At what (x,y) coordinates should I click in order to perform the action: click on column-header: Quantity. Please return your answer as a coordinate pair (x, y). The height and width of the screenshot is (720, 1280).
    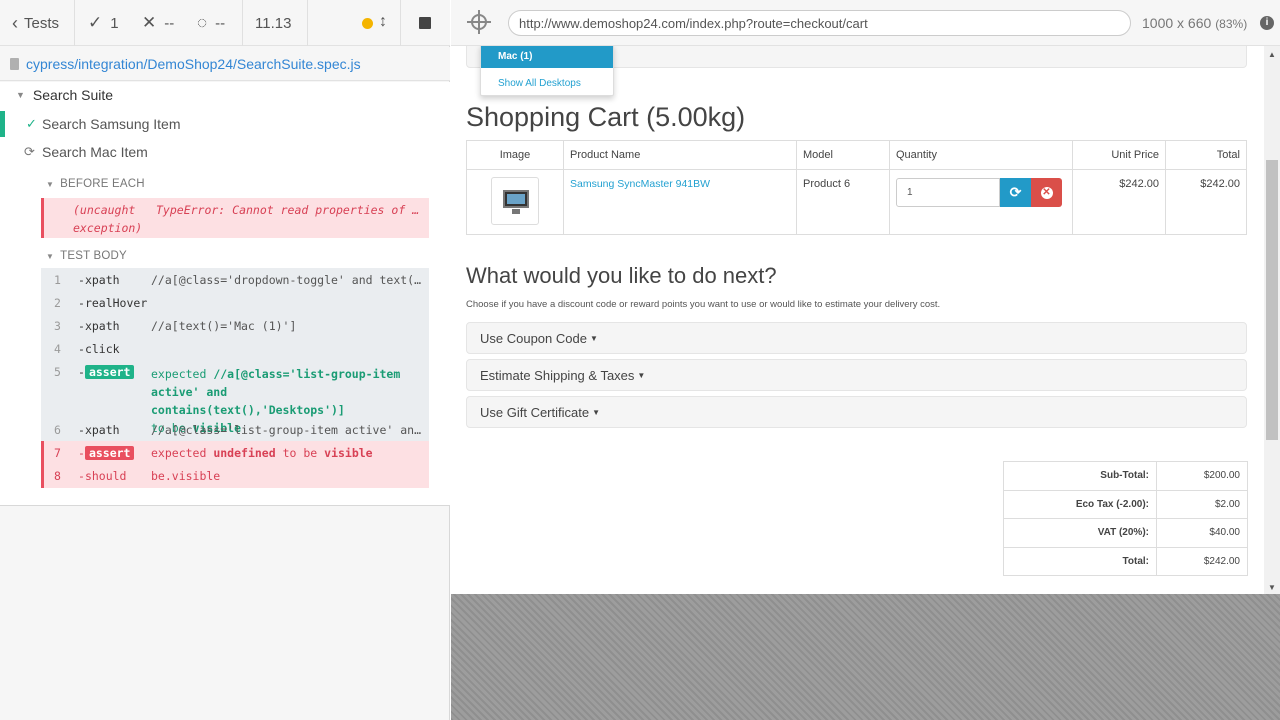
    Looking at the image, I should click on (981, 155).